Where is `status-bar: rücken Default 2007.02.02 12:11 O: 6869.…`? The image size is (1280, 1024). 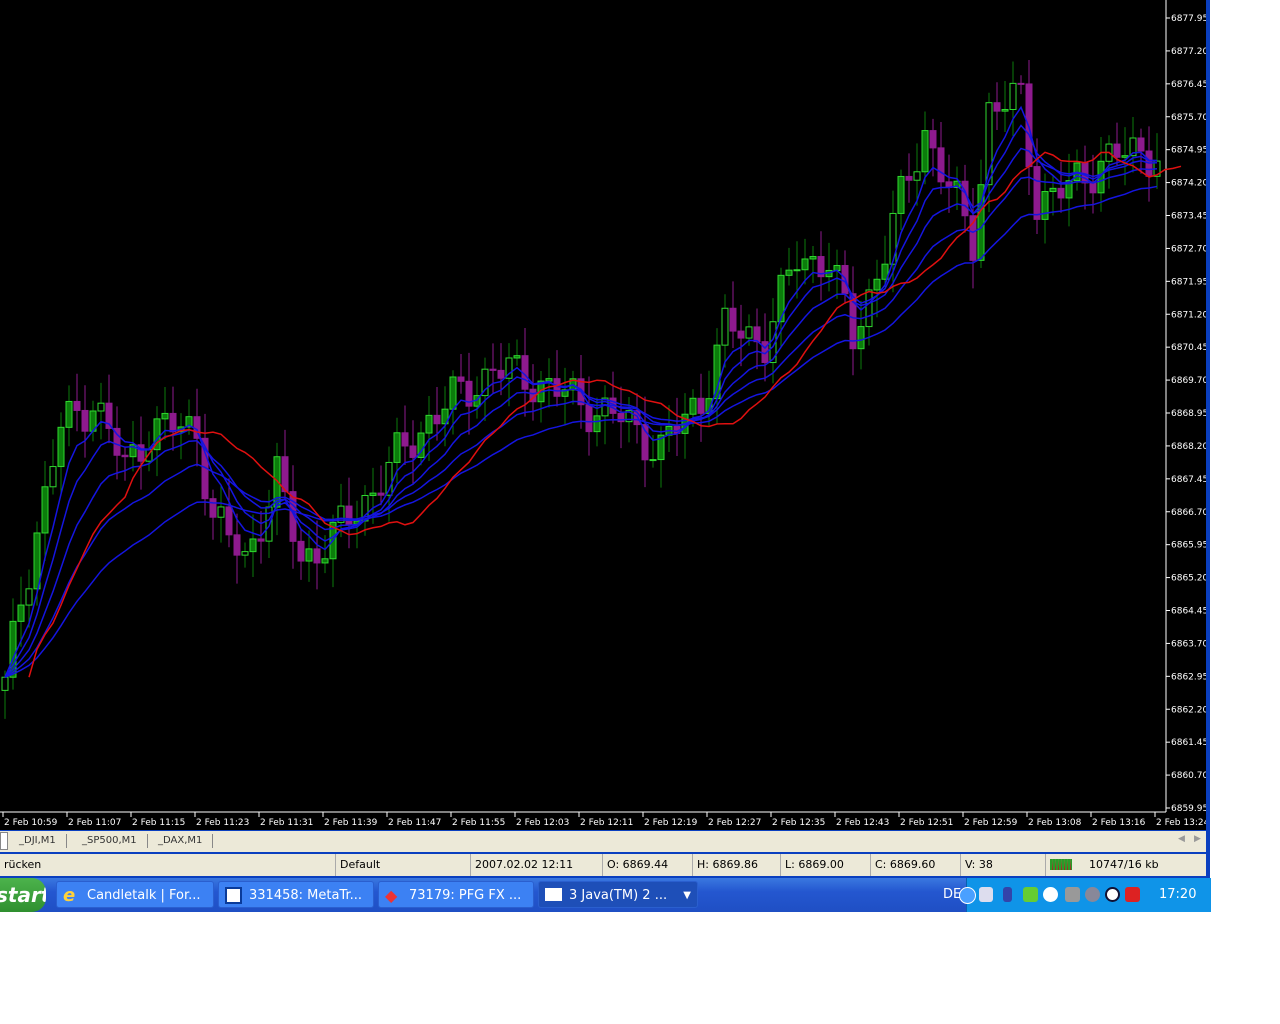 status-bar: rücken Default 2007.02.02 12:11 O: 6869.… is located at coordinates (603, 865).